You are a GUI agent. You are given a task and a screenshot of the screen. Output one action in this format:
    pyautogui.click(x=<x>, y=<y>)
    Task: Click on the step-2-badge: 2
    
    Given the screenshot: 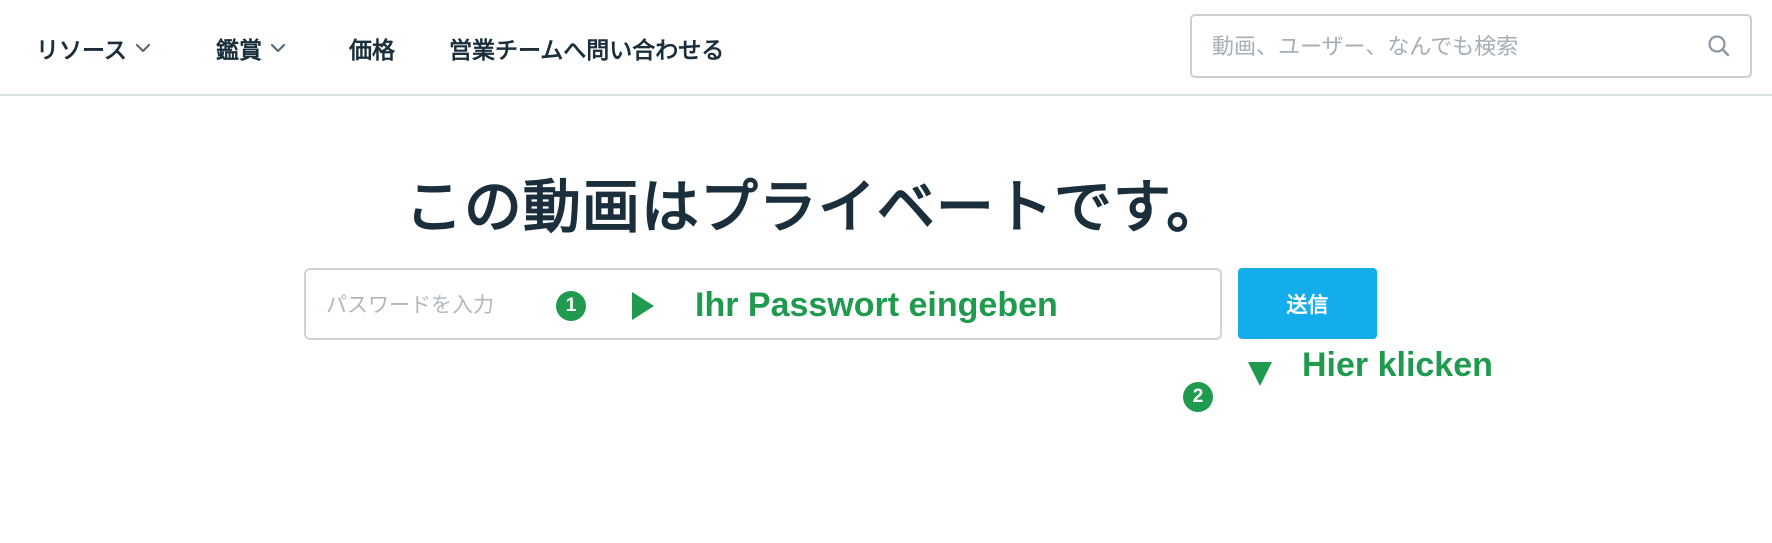 What is the action you would take?
    pyautogui.click(x=1198, y=397)
    